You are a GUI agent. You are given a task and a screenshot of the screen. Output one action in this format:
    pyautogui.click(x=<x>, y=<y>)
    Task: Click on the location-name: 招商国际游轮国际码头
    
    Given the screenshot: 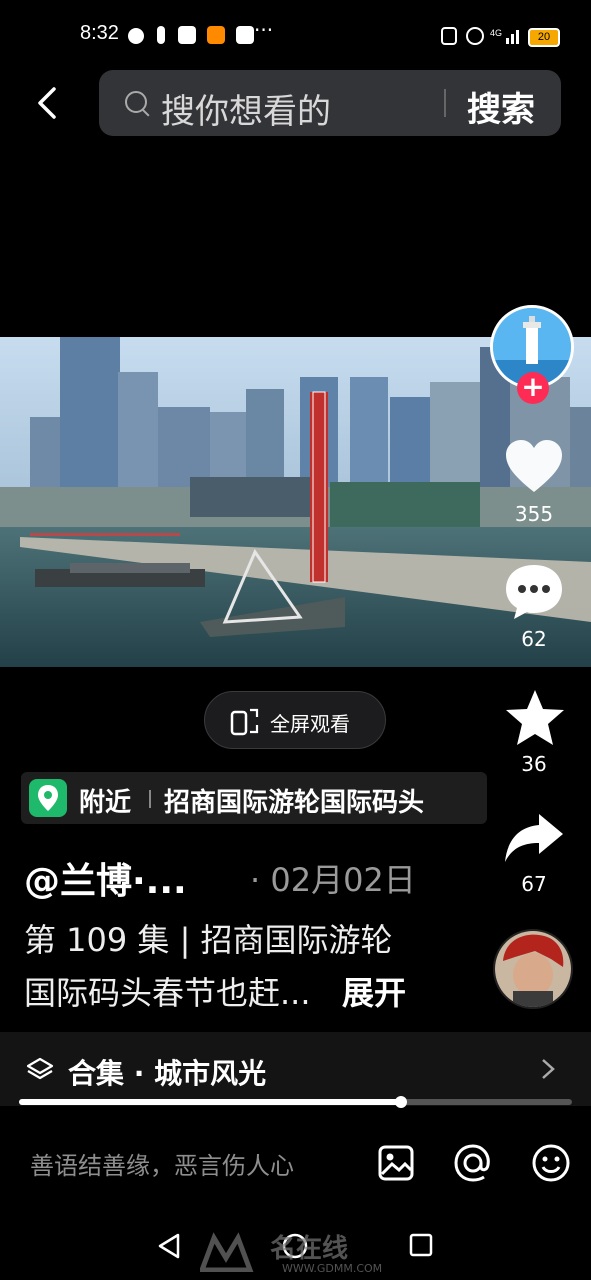 What is the action you would take?
    pyautogui.click(x=294, y=803)
    